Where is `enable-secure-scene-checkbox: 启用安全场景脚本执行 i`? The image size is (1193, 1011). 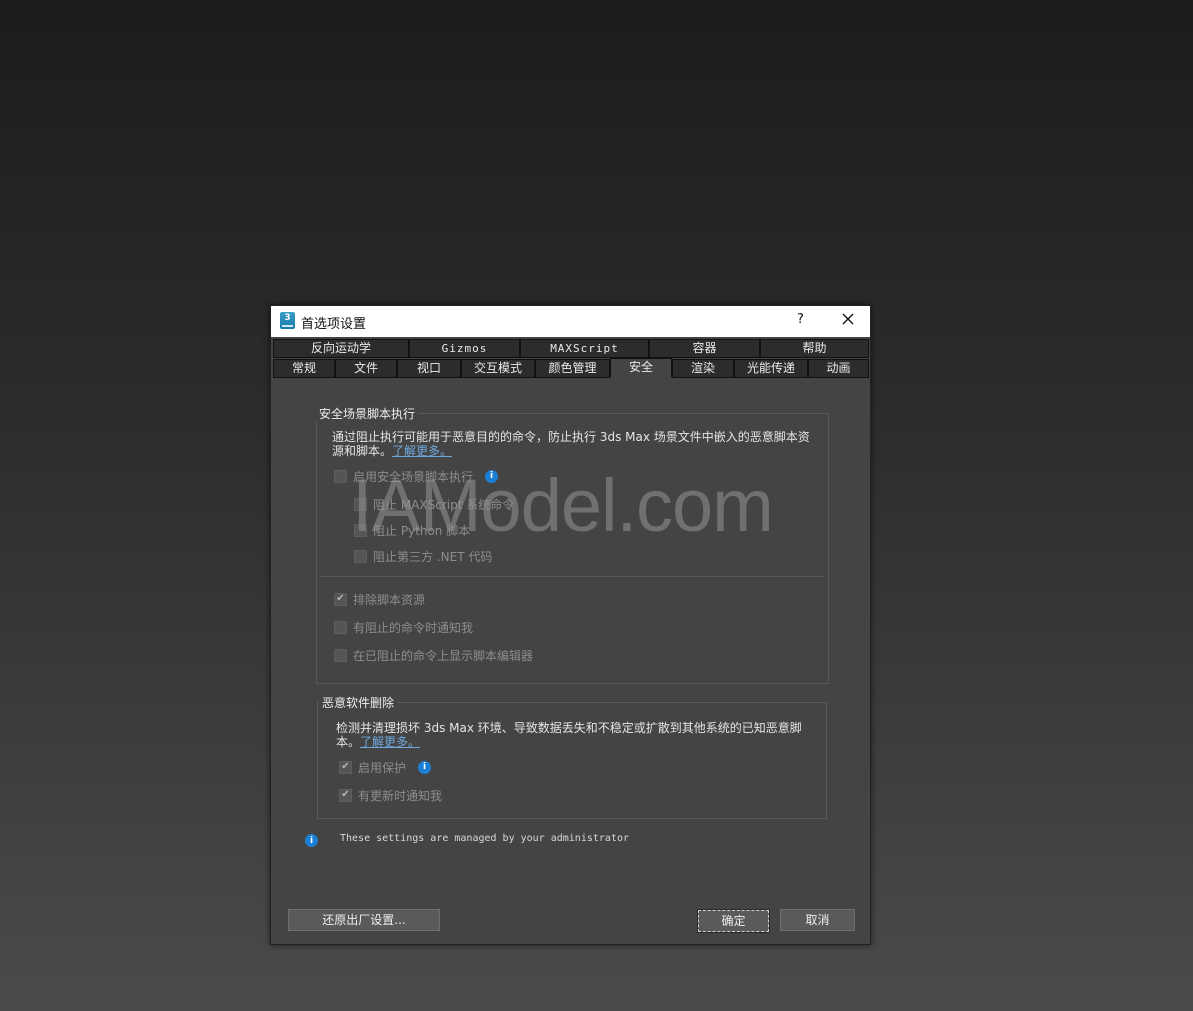 enable-secure-scene-checkbox: 启用安全场景脚本执行 i is located at coordinates (416, 476).